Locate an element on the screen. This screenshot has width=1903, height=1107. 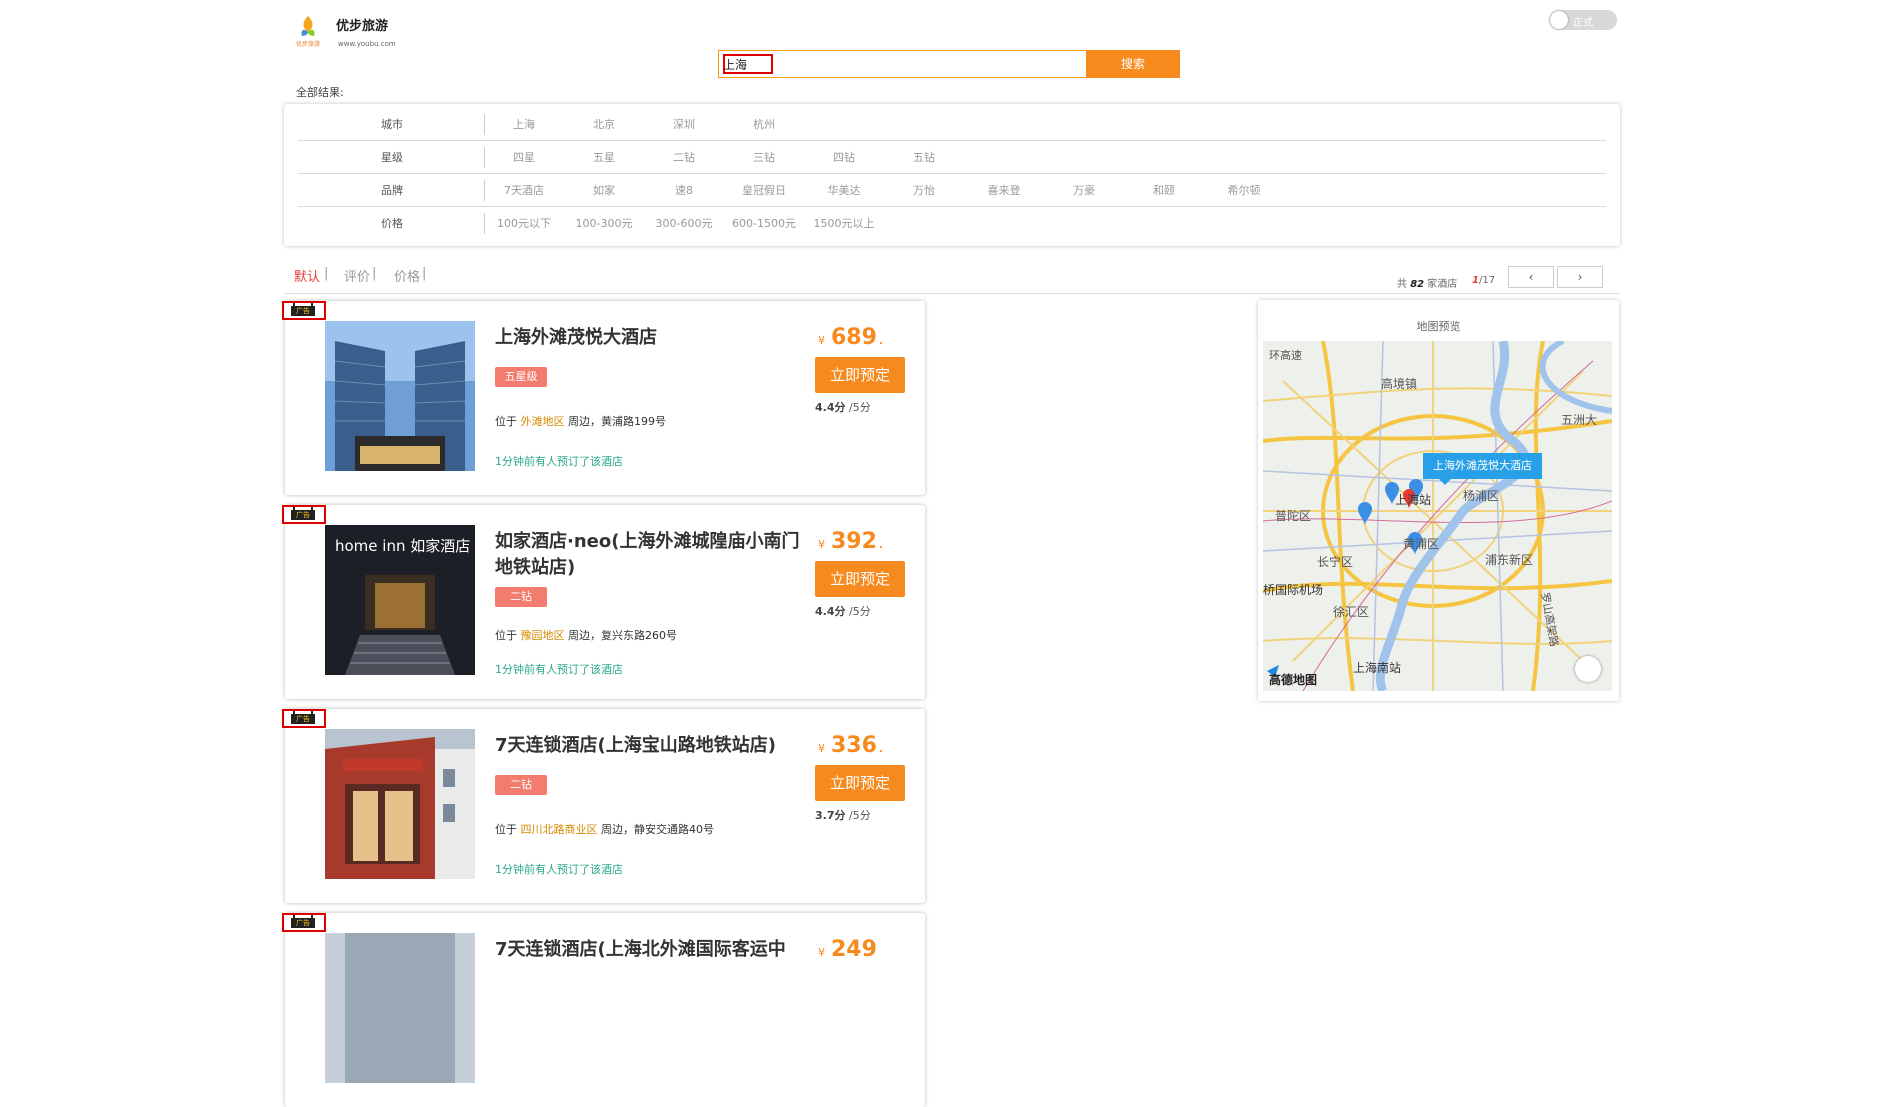
filter-option: 二钻 is located at coordinates (684, 157).